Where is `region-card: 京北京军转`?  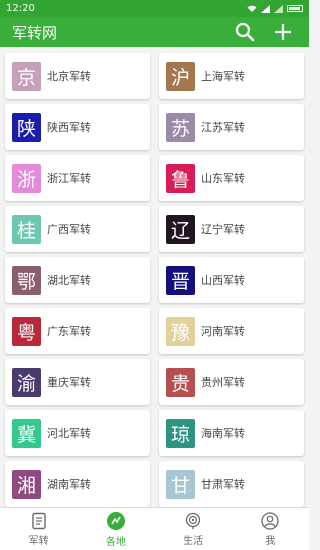
region-card: 京北京军转 is located at coordinates (77, 76).